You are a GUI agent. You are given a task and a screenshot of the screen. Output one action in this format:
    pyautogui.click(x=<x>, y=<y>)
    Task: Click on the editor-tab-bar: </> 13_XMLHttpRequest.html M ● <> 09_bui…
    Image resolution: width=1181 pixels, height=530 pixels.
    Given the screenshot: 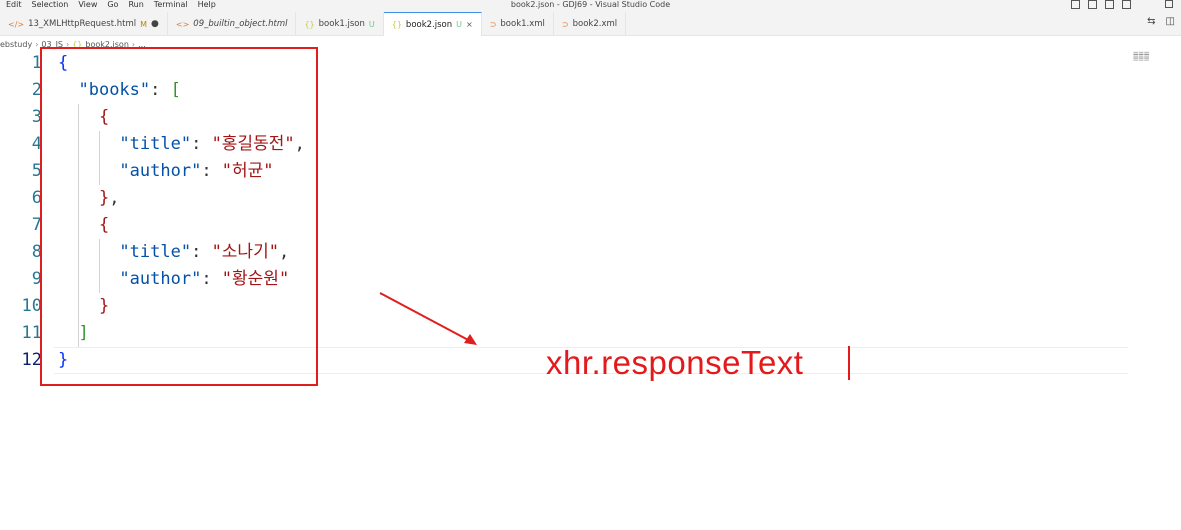 What is the action you would take?
    pyautogui.click(x=590, y=24)
    